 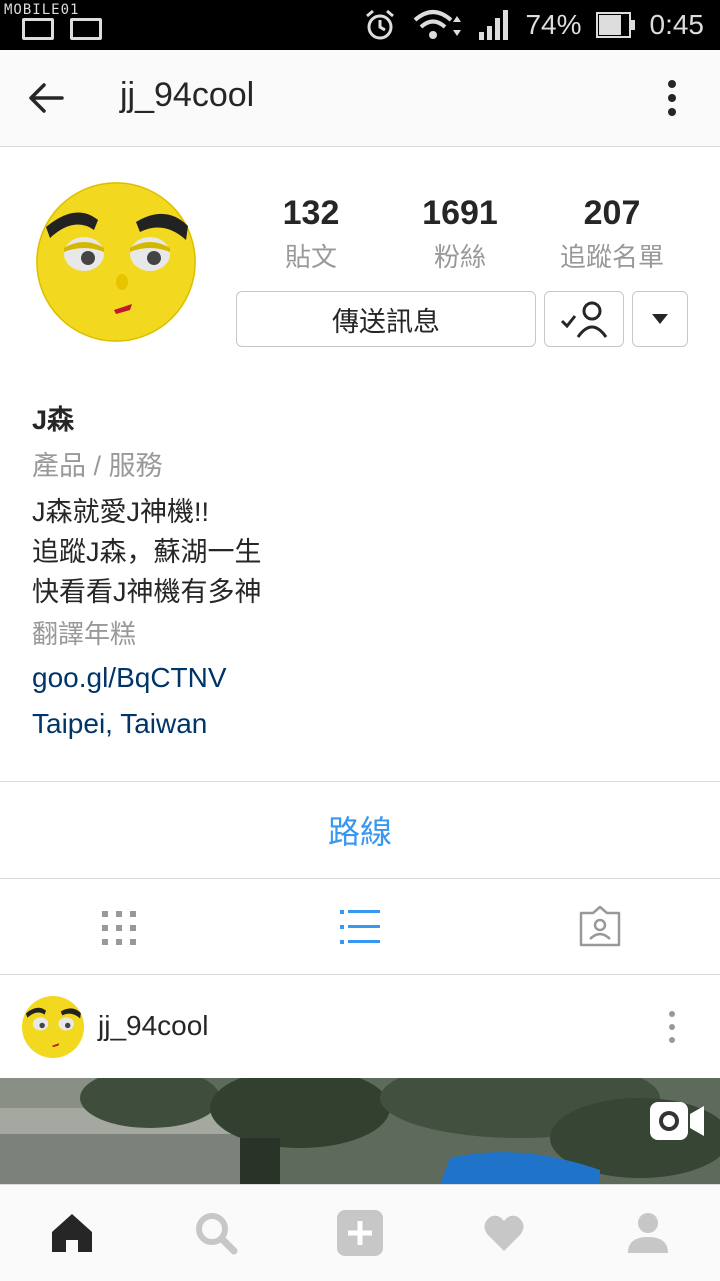 What do you see at coordinates (187, 95) in the screenshot?
I see `profile-username-title: jj_94cool` at bounding box center [187, 95].